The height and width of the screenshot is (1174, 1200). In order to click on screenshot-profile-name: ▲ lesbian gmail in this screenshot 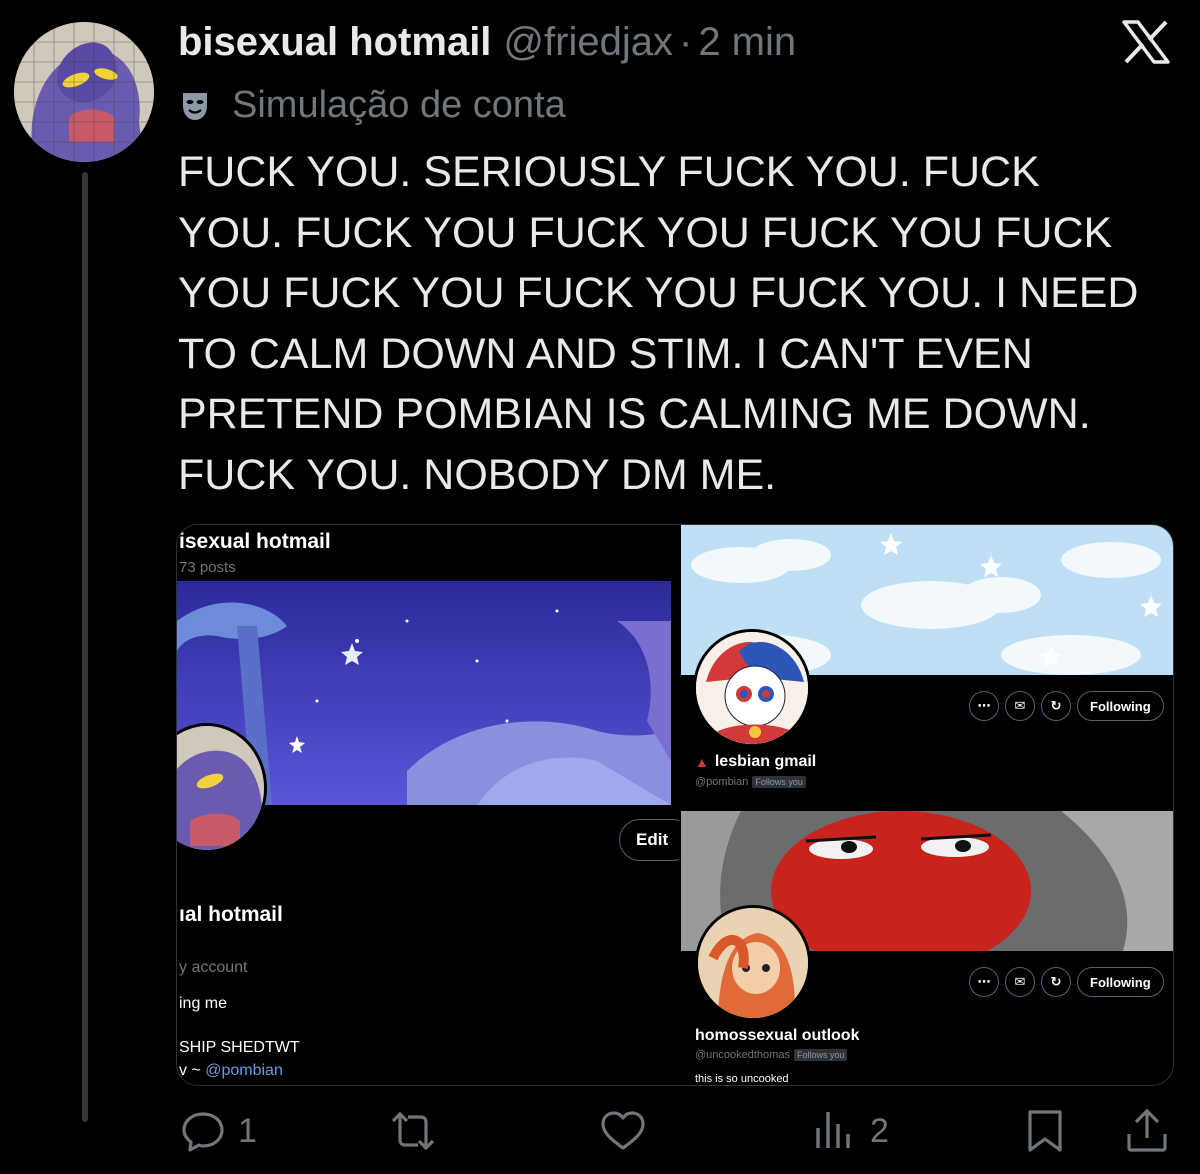, I will do `click(755, 762)`.